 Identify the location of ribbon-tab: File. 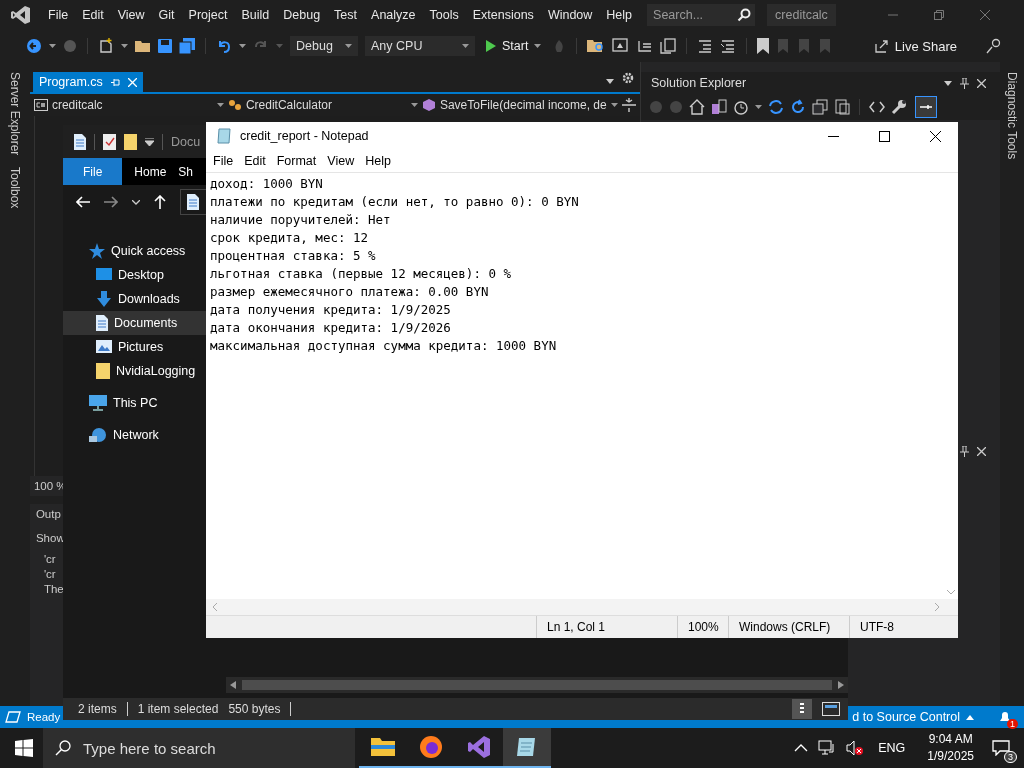
(93, 171).